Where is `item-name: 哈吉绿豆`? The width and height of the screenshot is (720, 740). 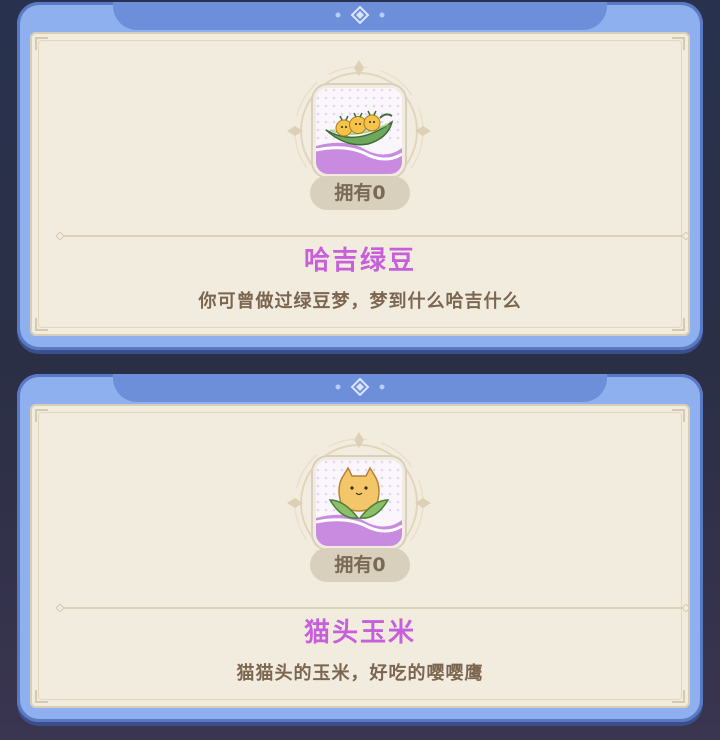 item-name: 哈吉绿豆 is located at coordinates (359, 261).